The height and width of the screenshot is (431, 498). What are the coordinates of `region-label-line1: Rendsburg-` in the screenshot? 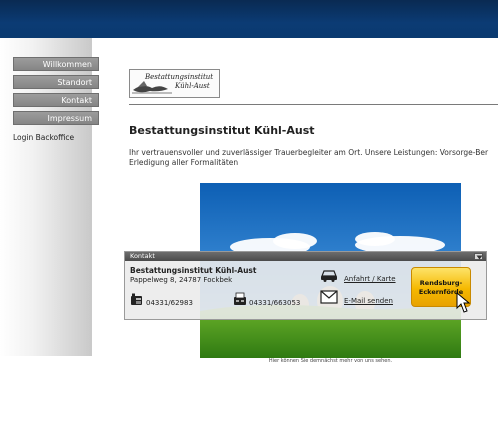 It's located at (441, 283).